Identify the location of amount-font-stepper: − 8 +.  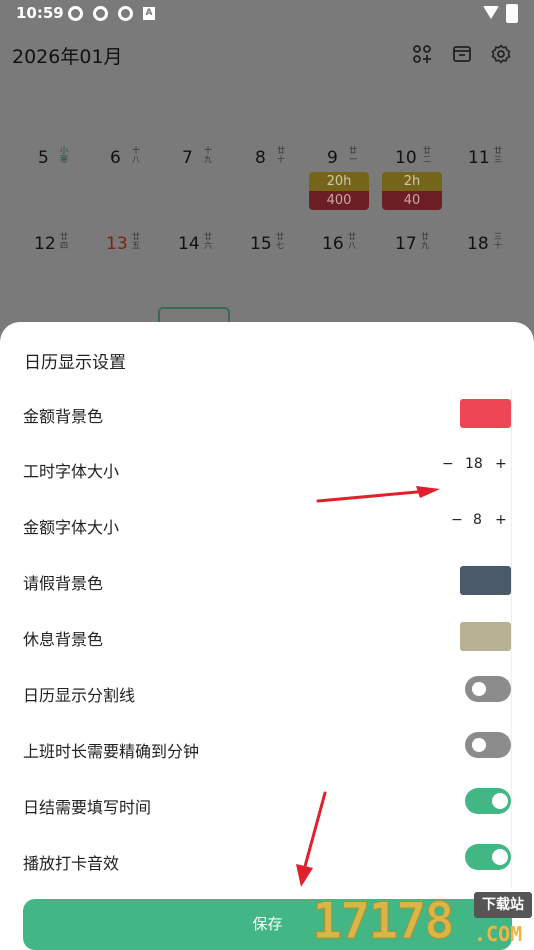
(481, 524).